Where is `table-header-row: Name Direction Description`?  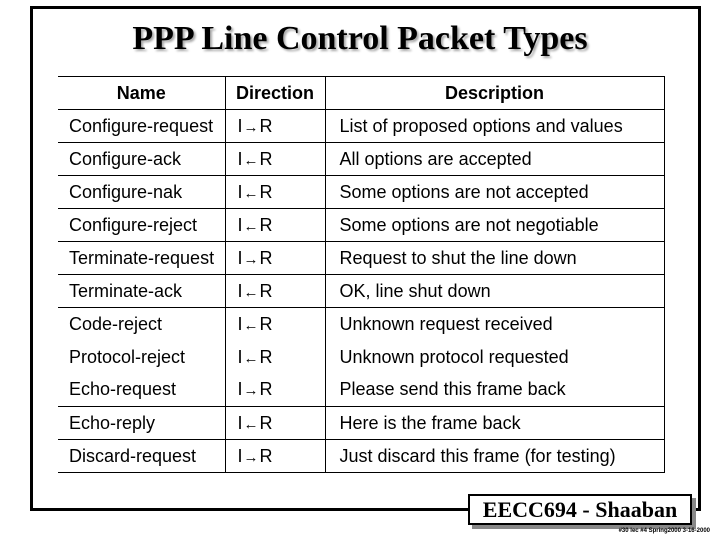 table-header-row: Name Direction Description is located at coordinates (361, 93).